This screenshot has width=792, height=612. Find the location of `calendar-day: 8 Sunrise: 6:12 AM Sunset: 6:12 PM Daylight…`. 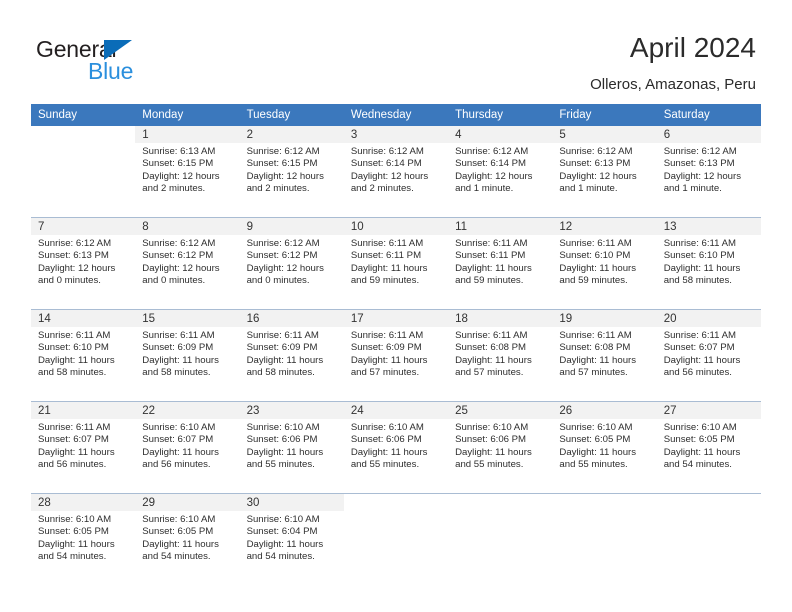

calendar-day: 8 Sunrise: 6:12 AM Sunset: 6:12 PM Daylight… is located at coordinates (187, 263).